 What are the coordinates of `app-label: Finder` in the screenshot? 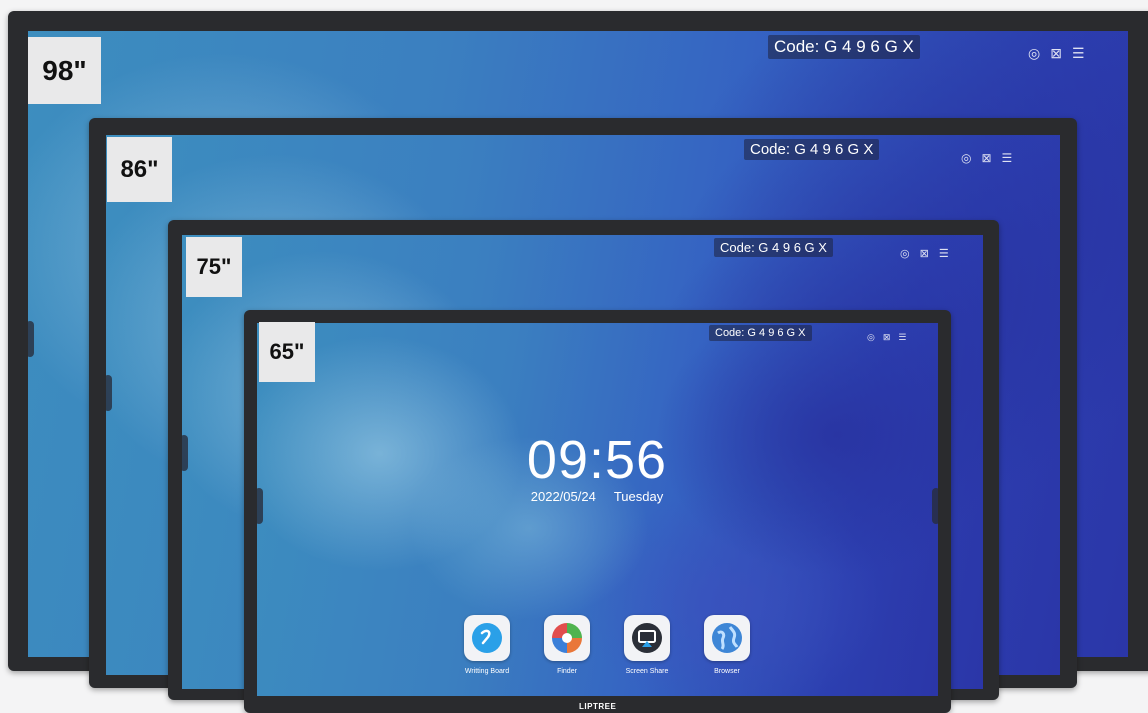 It's located at (567, 671).